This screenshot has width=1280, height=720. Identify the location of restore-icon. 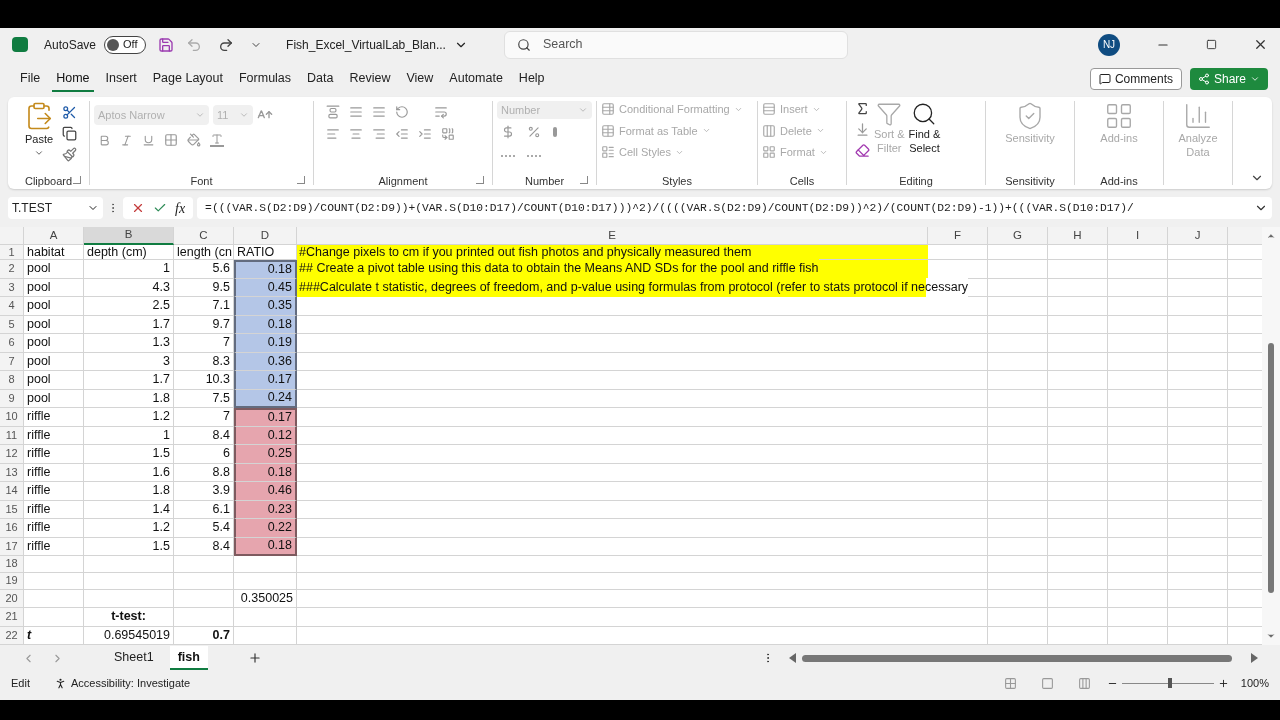
(1211, 44).